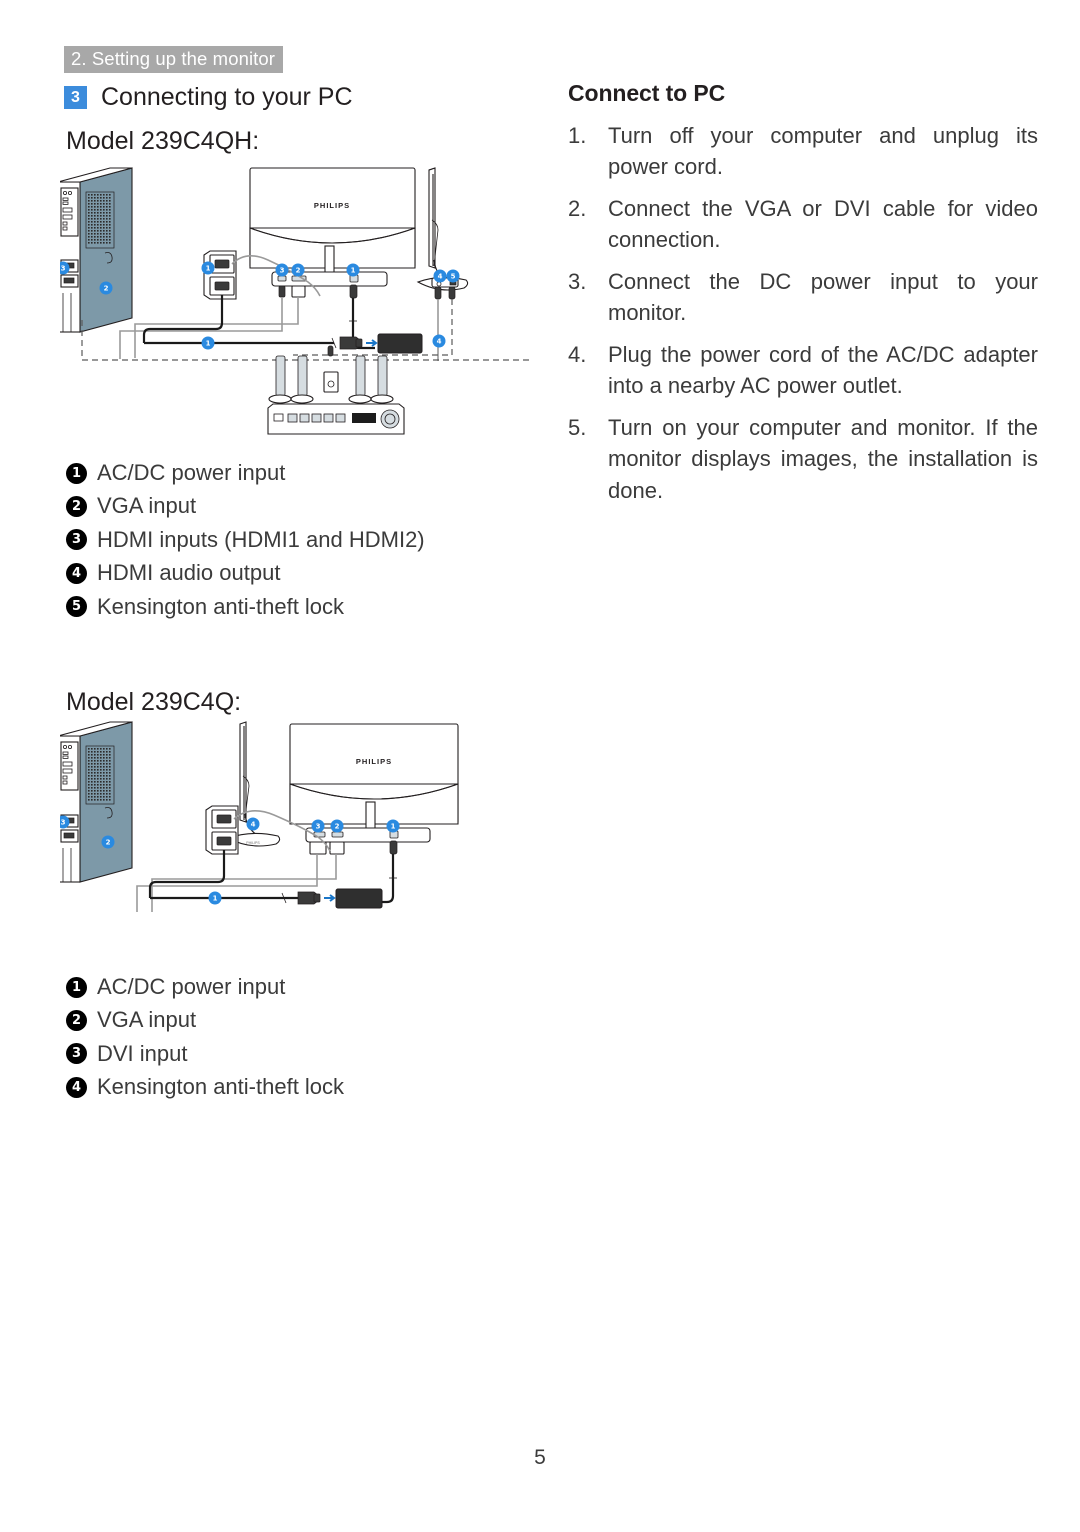  Describe the element at coordinates (577, 208) in the screenshot. I see `step-2-number: 2.` at that location.